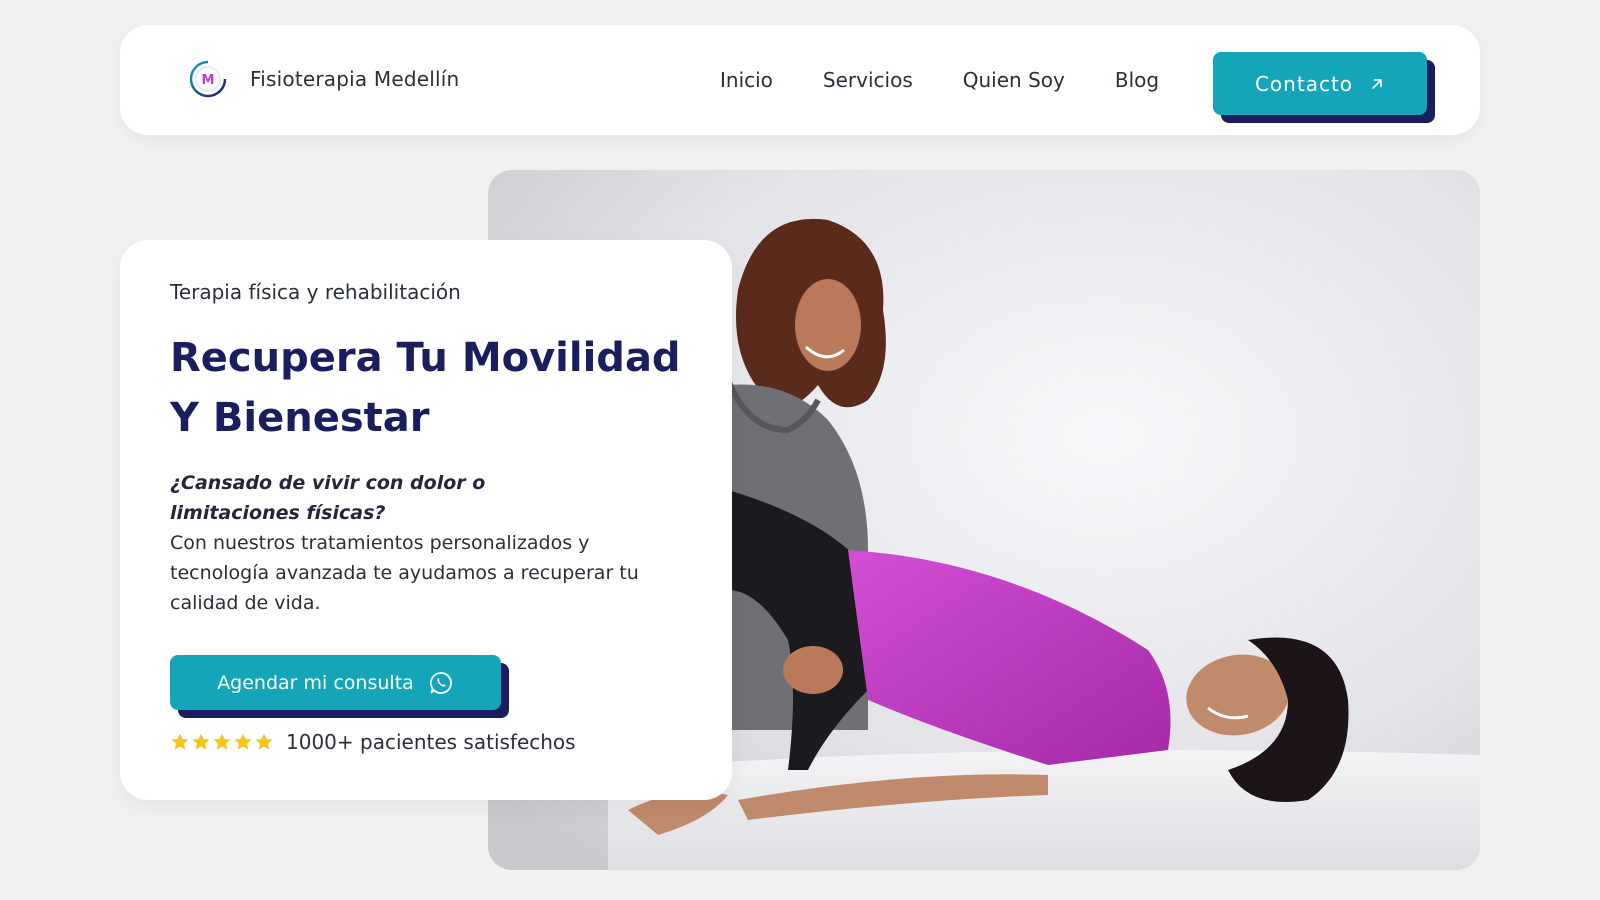 The height and width of the screenshot is (900, 1600). Describe the element at coordinates (1377, 83) in the screenshot. I see `arrow-up-right-icon` at that location.